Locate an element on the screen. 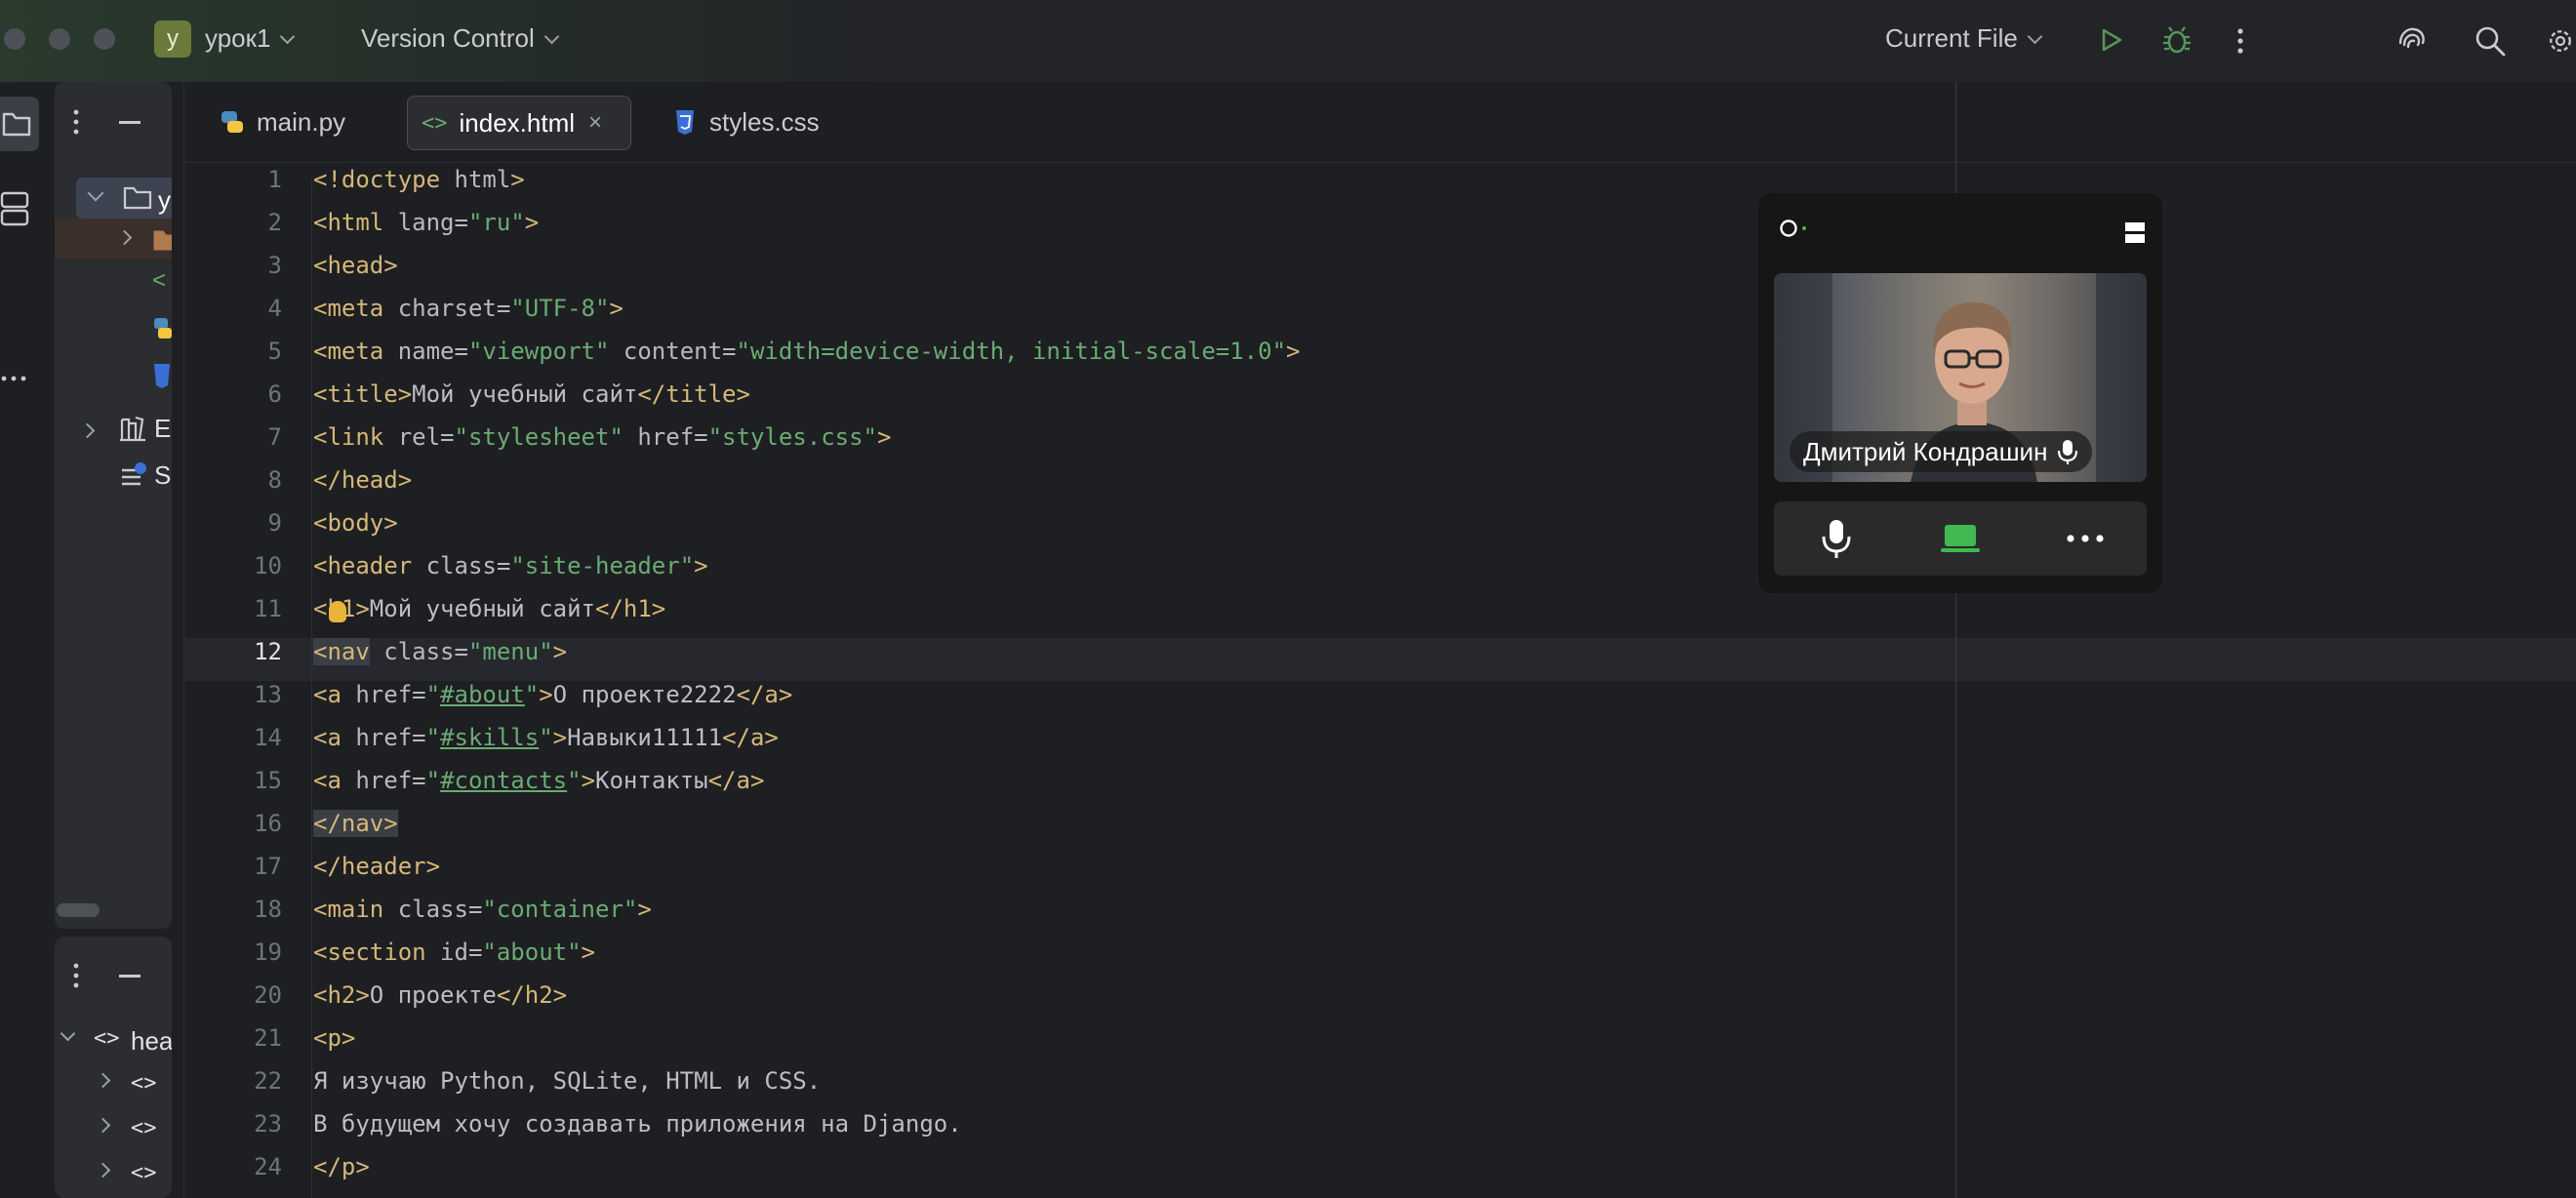 Image resolution: width=2576 pixels, height=1198 pixels. tree-row-root: у is located at coordinates (124, 198).